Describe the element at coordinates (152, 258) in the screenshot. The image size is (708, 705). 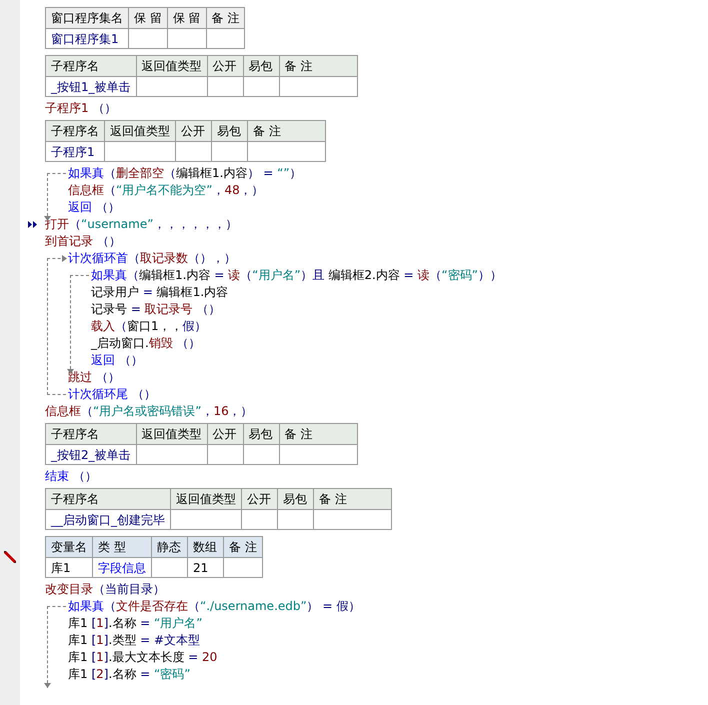
I see `code-line: 计次循环首（取记录数（），）` at that location.